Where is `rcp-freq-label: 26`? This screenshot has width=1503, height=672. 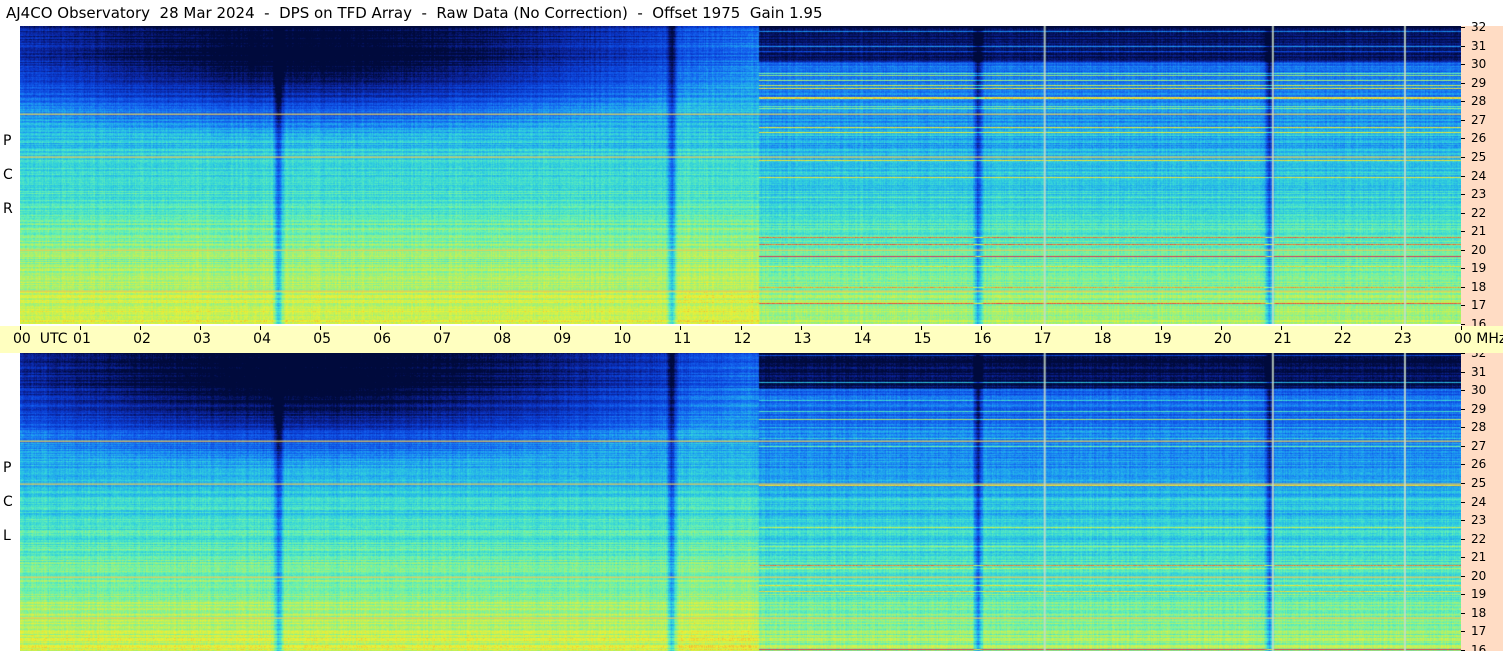 rcp-freq-label: 26 is located at coordinates (1479, 138).